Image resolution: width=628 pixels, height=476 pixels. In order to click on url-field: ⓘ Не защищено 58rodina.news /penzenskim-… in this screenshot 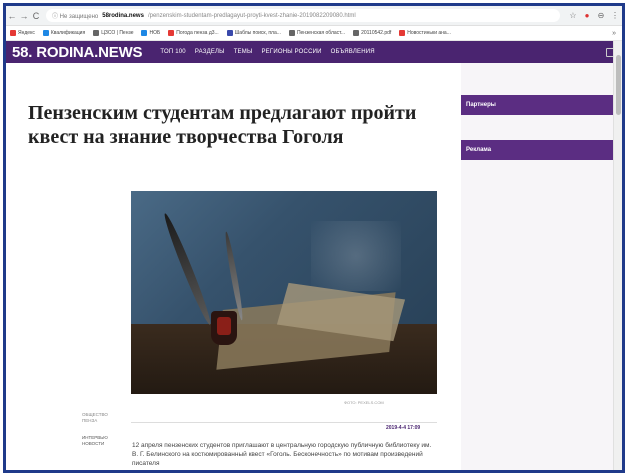, I will do `click(303, 15)`.